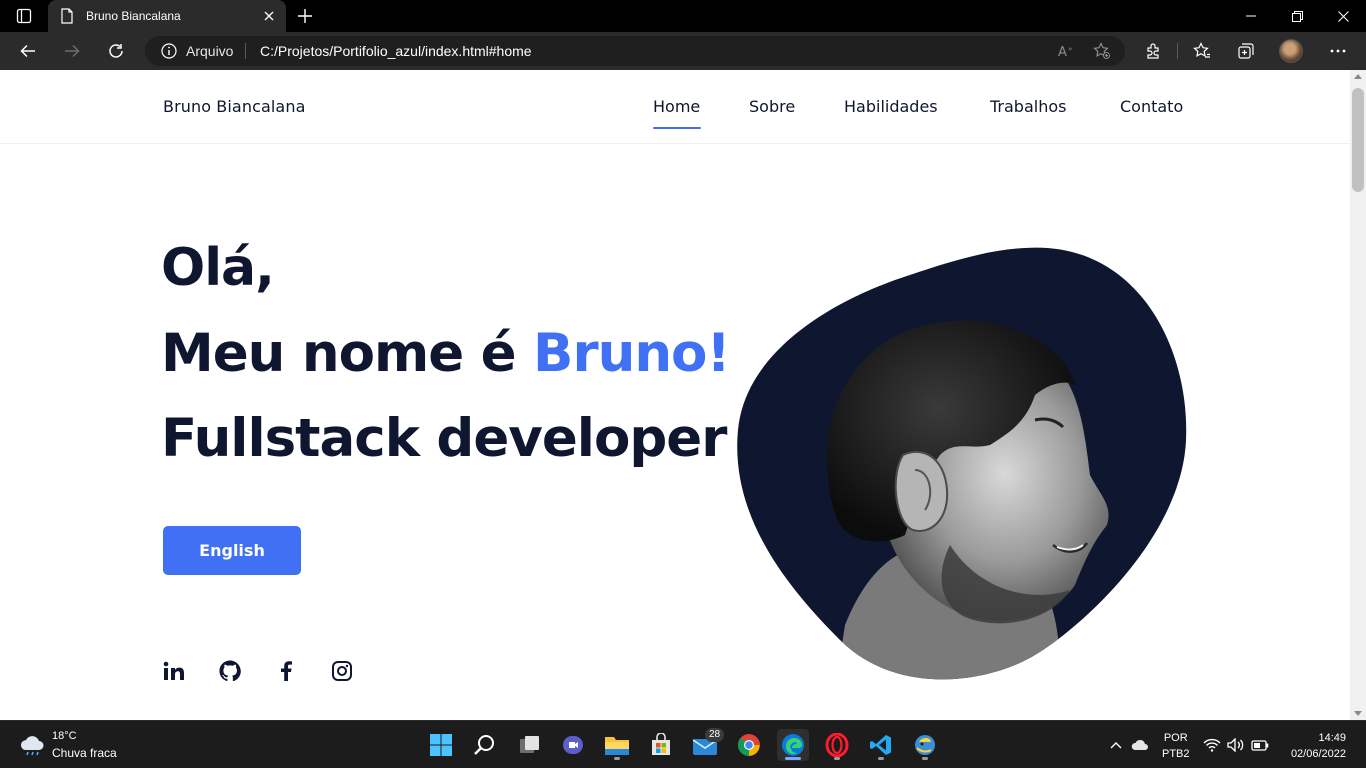  What do you see at coordinates (444, 438) in the screenshot?
I see `hero-role: Fullstack developer` at bounding box center [444, 438].